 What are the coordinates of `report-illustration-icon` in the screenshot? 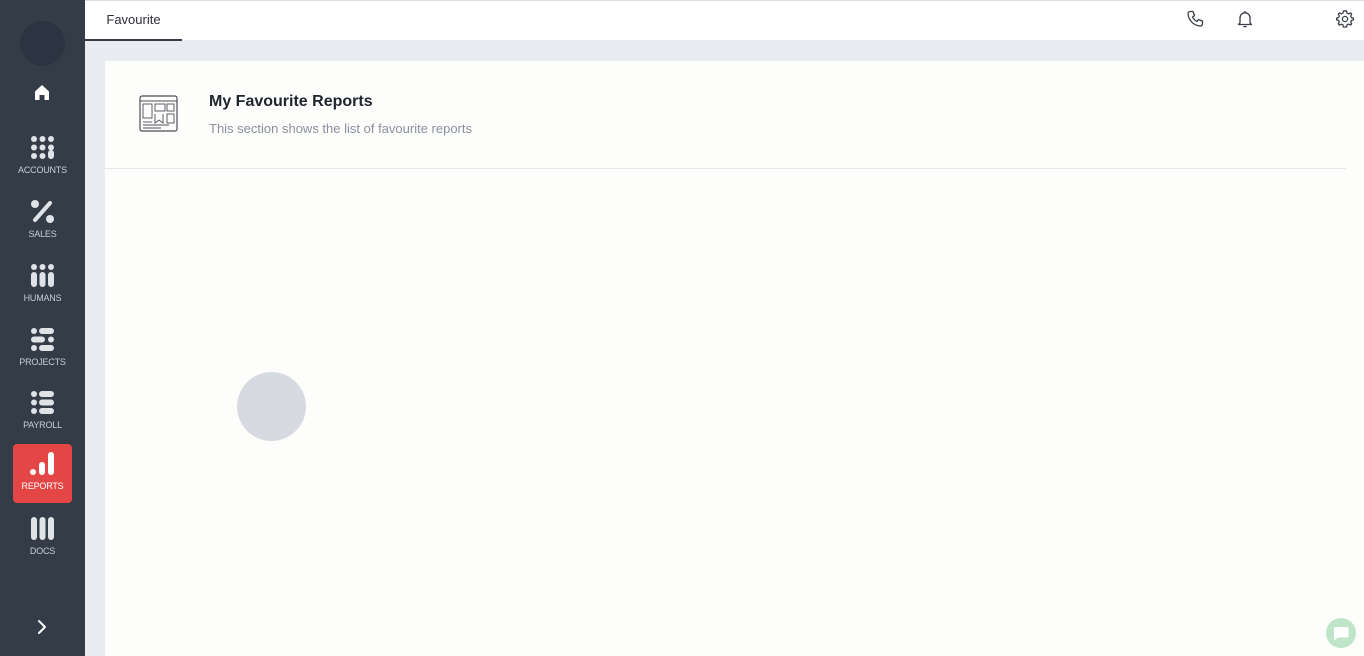 It's located at (158, 113).